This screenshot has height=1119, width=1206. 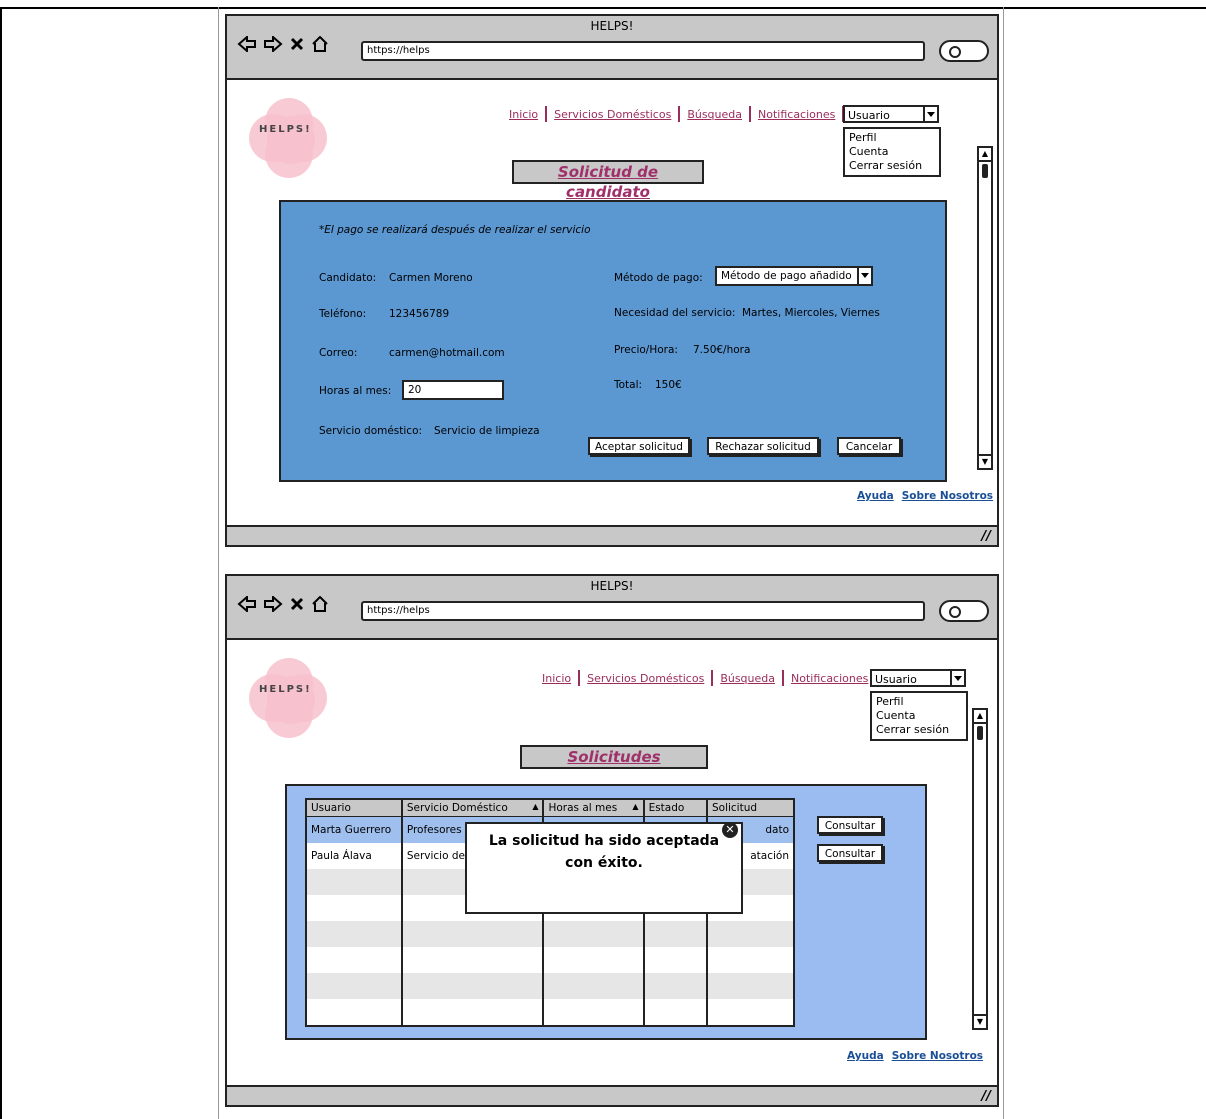 What do you see at coordinates (593, 807) in the screenshot?
I see `column-horas: Horas al mes ▲` at bounding box center [593, 807].